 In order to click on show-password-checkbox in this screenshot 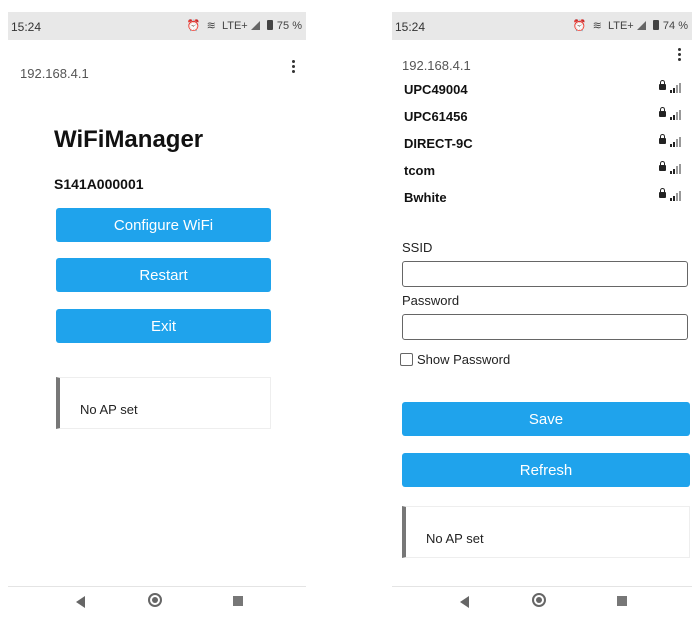, I will do `click(406, 359)`.